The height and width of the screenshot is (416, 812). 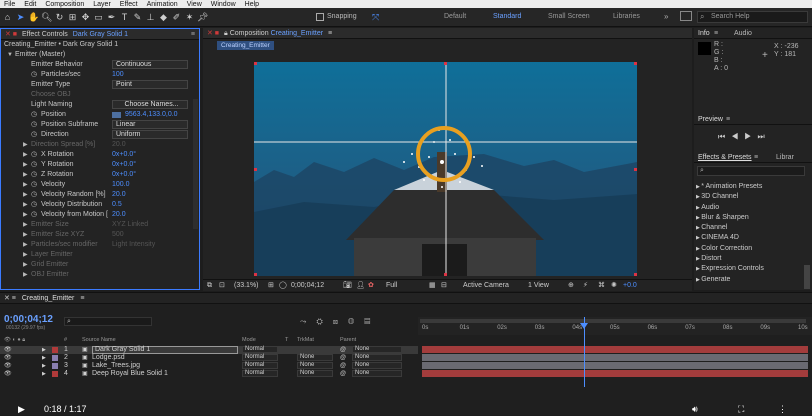 What do you see at coordinates (101, 55) in the screenshot?
I see `effect-property-row: Emitter (Master) ▼` at bounding box center [101, 55].